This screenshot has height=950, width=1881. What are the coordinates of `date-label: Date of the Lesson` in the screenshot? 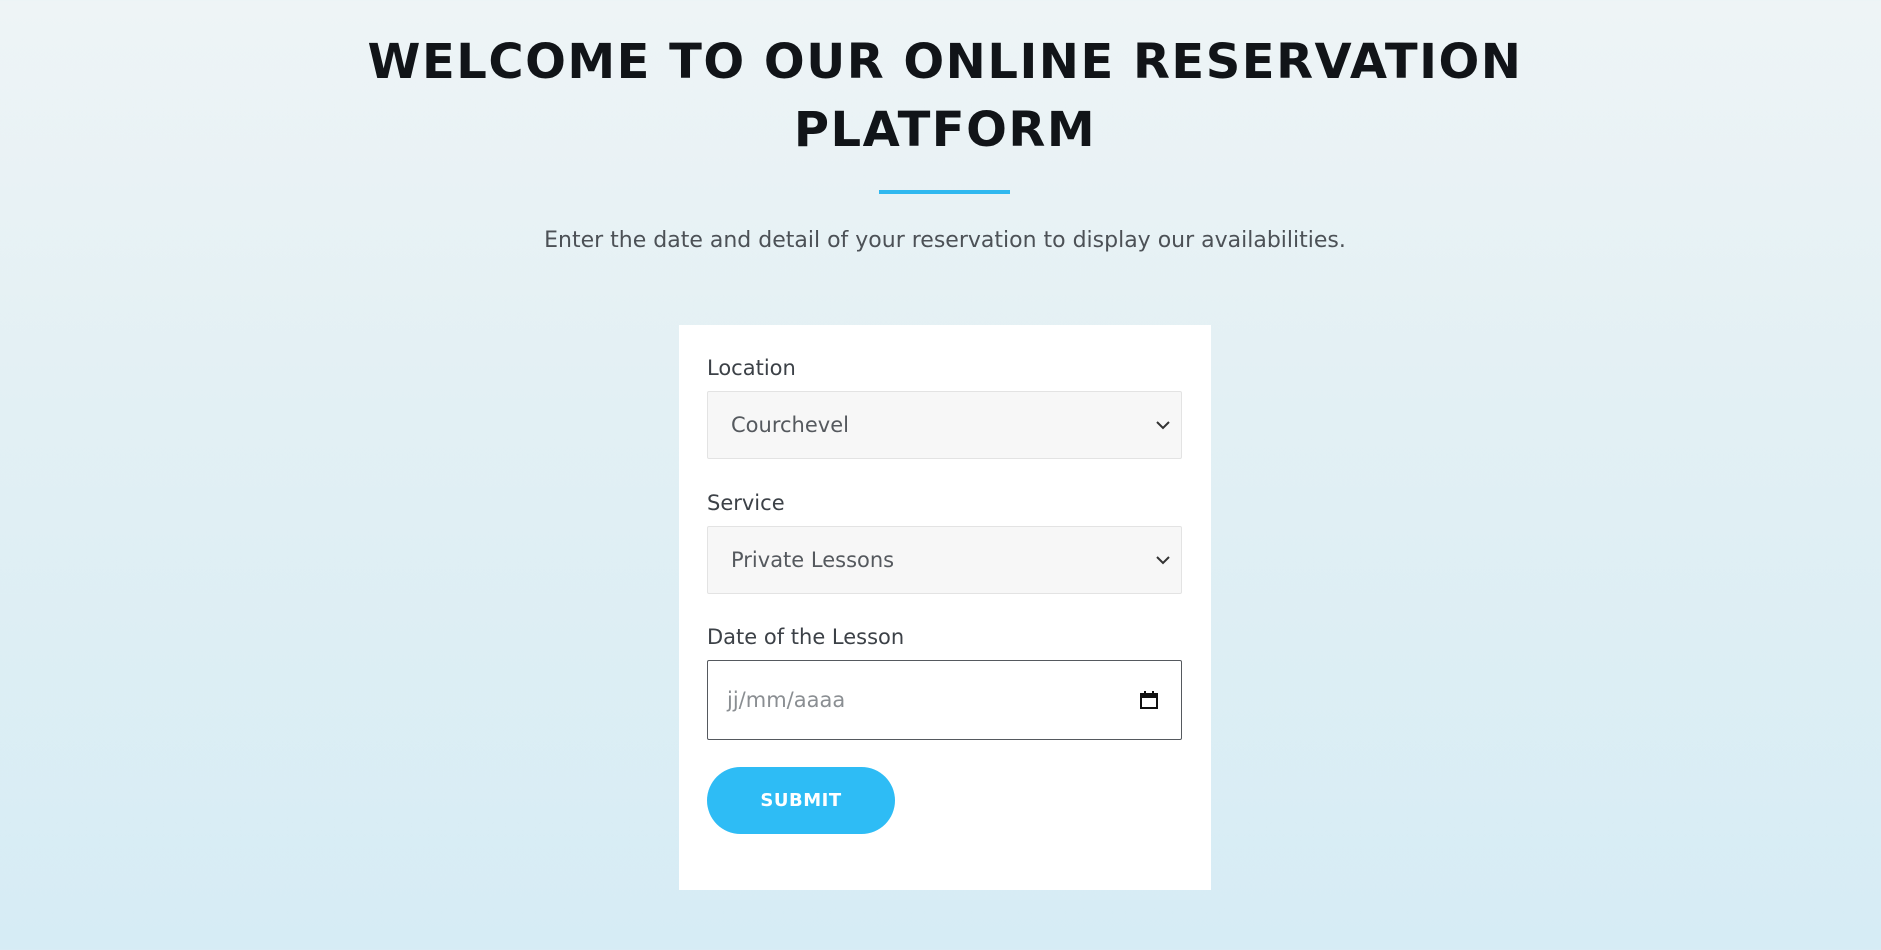 It's located at (806, 637).